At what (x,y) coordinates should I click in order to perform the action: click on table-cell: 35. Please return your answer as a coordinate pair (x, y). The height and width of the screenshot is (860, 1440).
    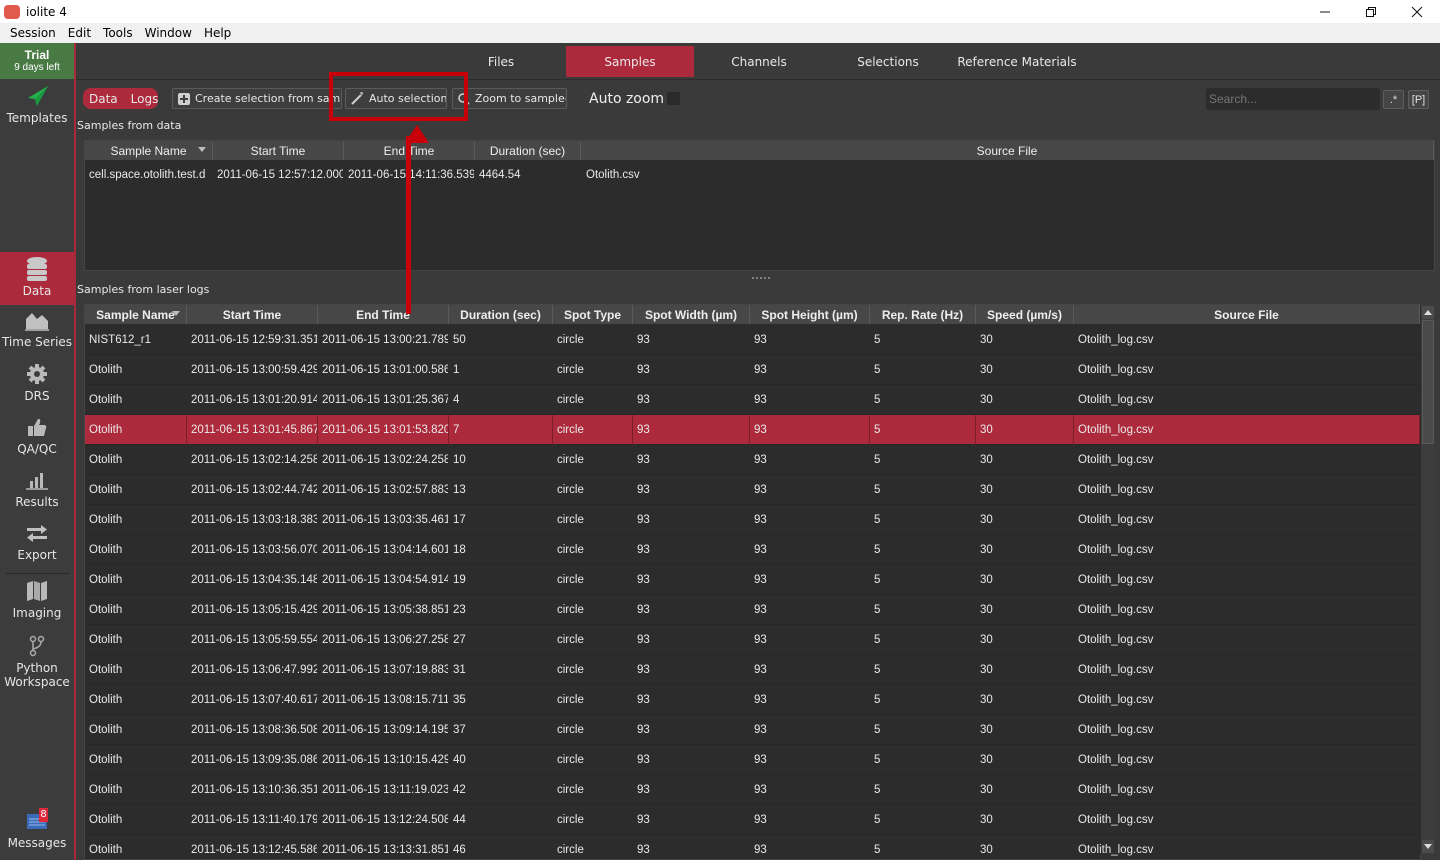
    Looking at the image, I should click on (459, 700).